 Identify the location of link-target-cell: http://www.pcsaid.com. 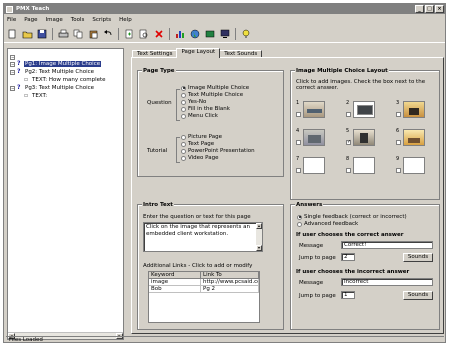
(230, 282).